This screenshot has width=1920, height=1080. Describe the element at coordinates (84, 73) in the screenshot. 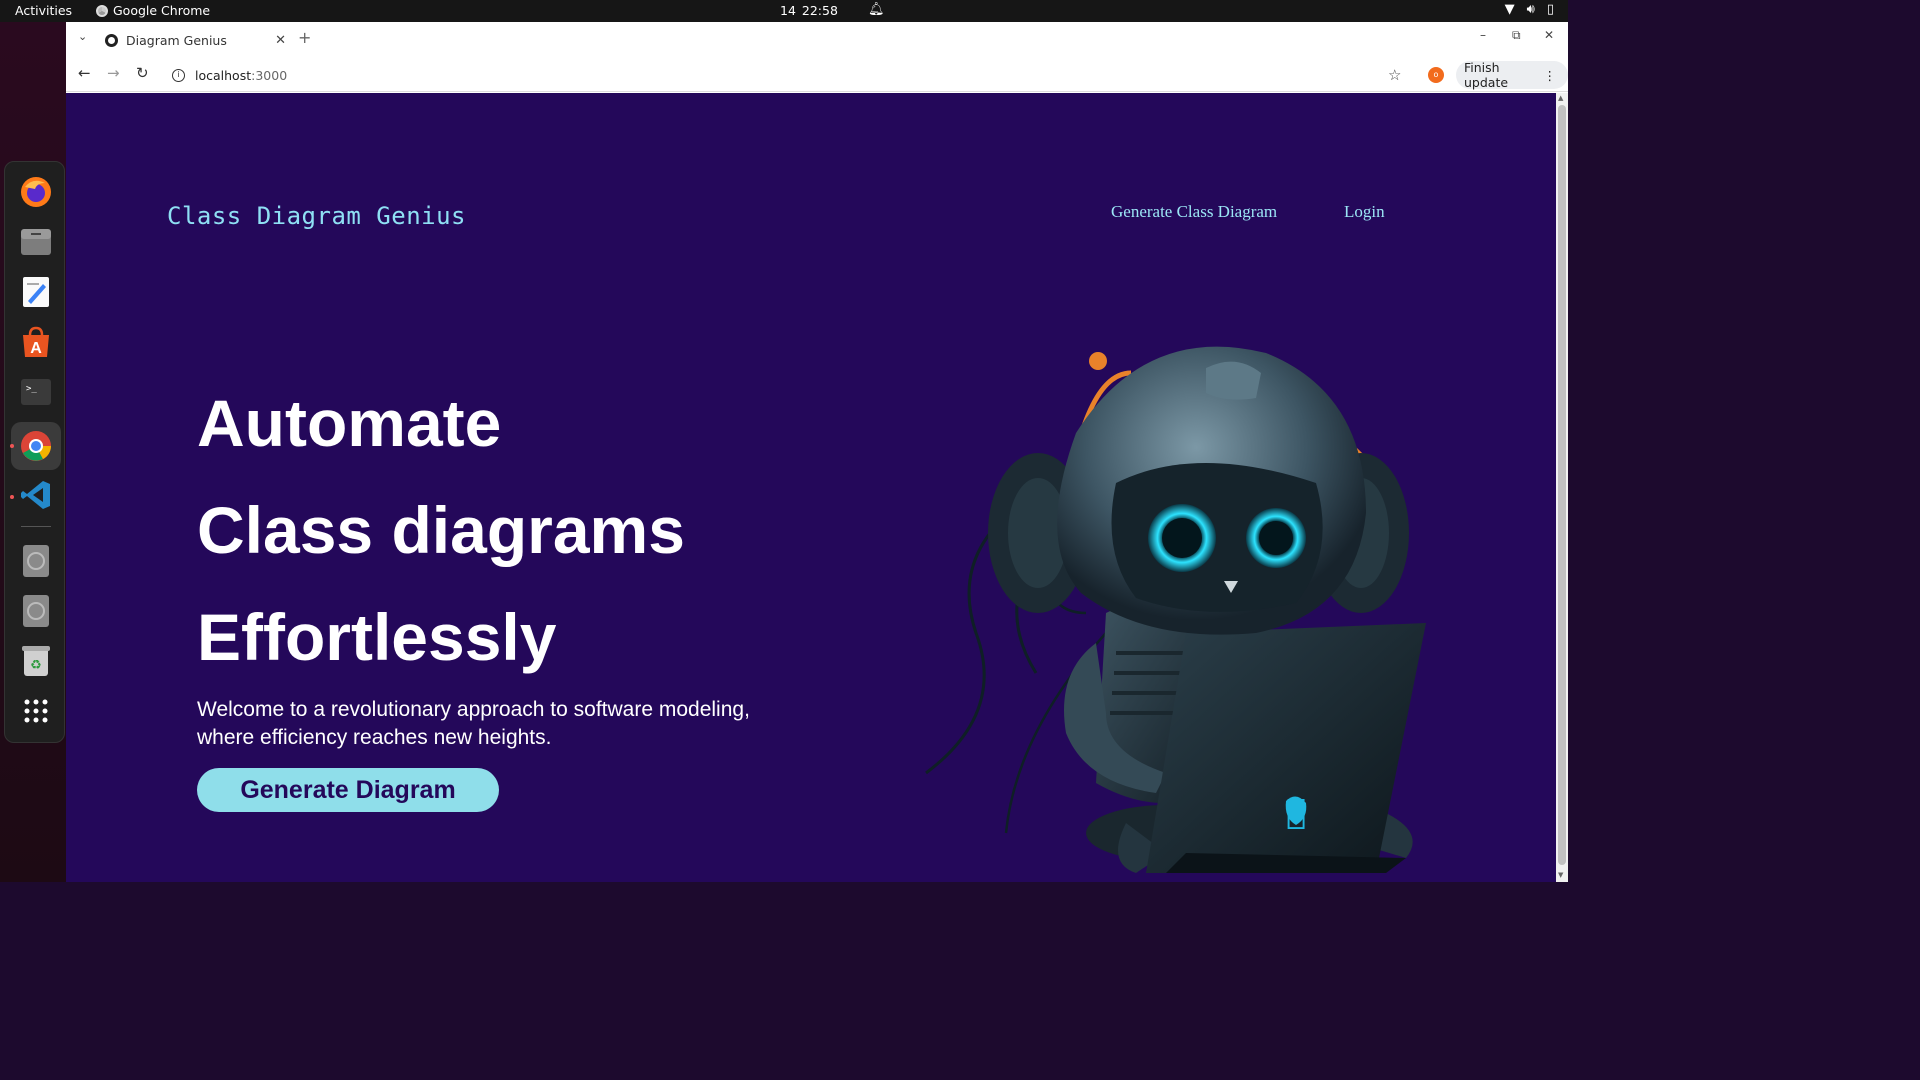

I see `back-icon: ←` at that location.